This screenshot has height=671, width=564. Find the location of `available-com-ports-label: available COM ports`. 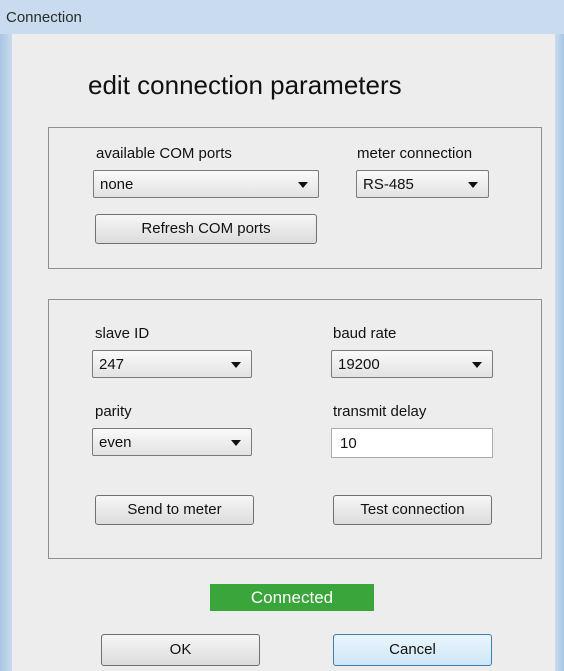

available-com-ports-label: available COM ports is located at coordinates (164, 153).